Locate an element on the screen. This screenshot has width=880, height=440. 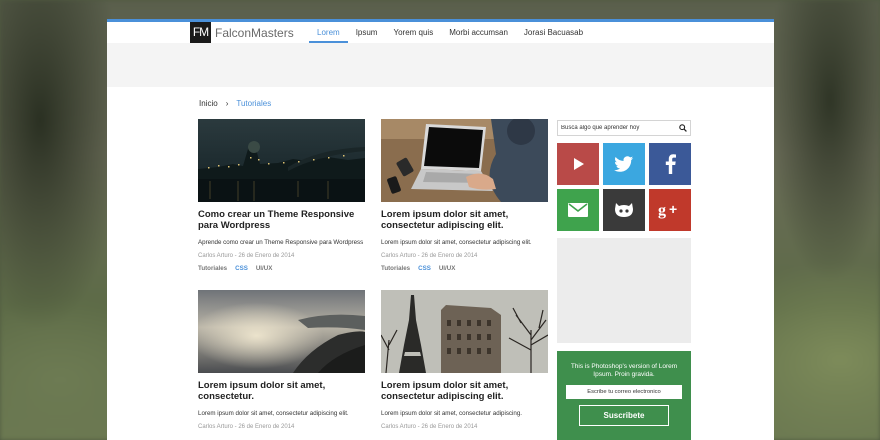
youtube-button is located at coordinates (578, 164).